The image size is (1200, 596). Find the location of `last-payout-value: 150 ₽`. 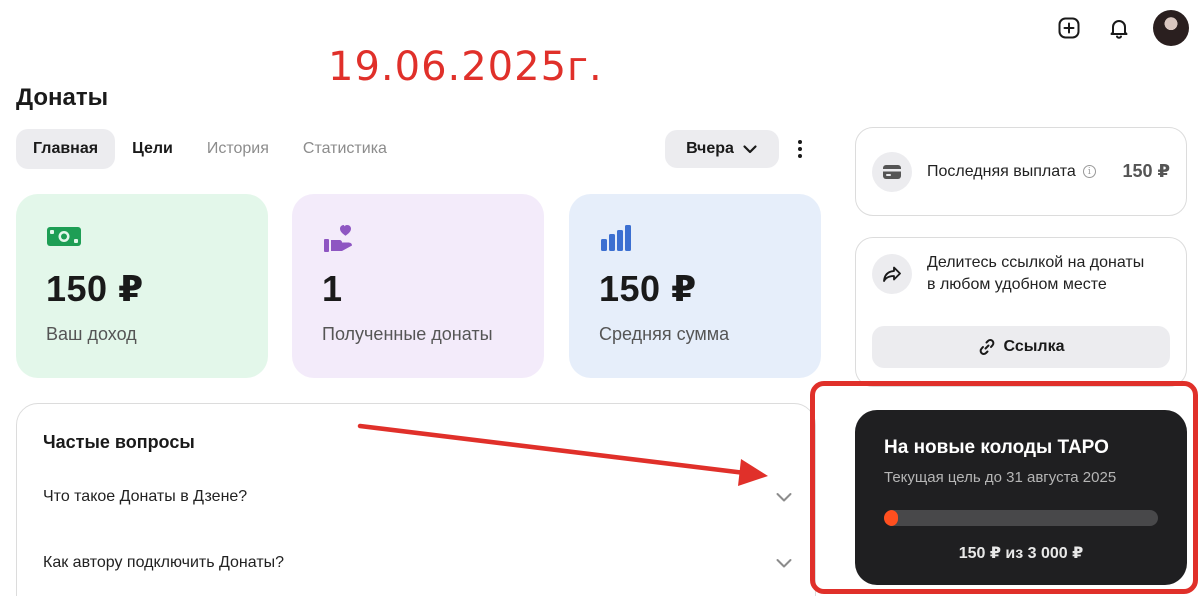

last-payout-value: 150 ₽ is located at coordinates (1146, 171).